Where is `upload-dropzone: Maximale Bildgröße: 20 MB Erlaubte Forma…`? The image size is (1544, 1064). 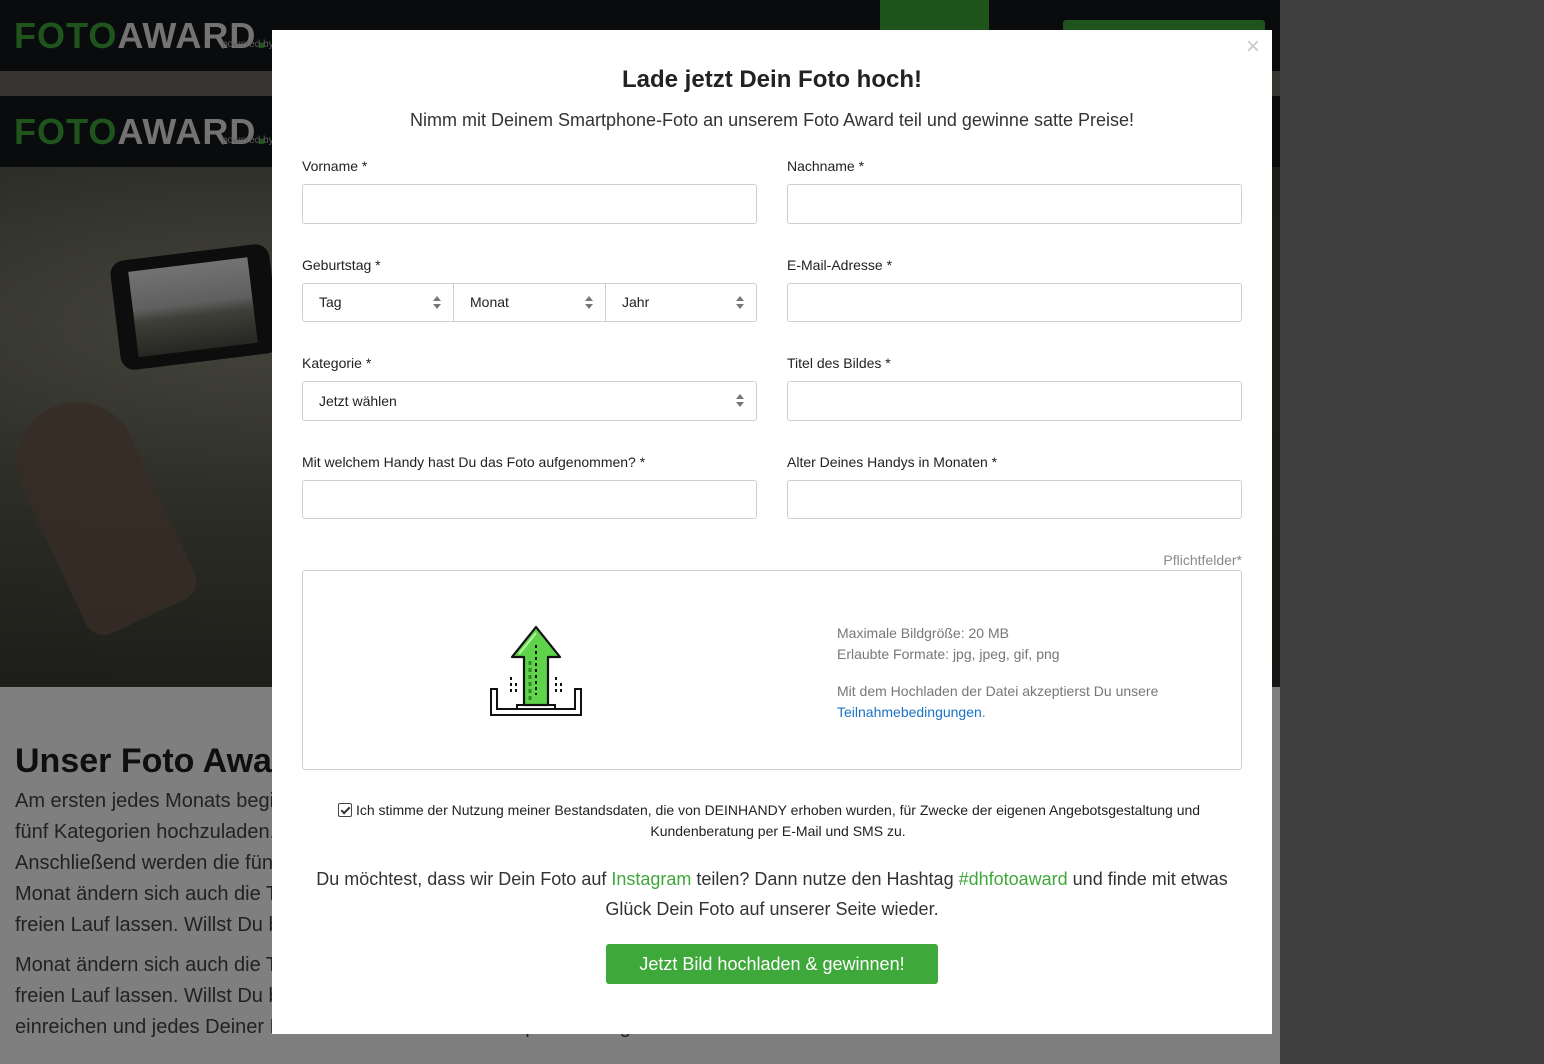 upload-dropzone: Maximale Bildgröße: 20 MB Erlaubte Forma… is located at coordinates (772, 670).